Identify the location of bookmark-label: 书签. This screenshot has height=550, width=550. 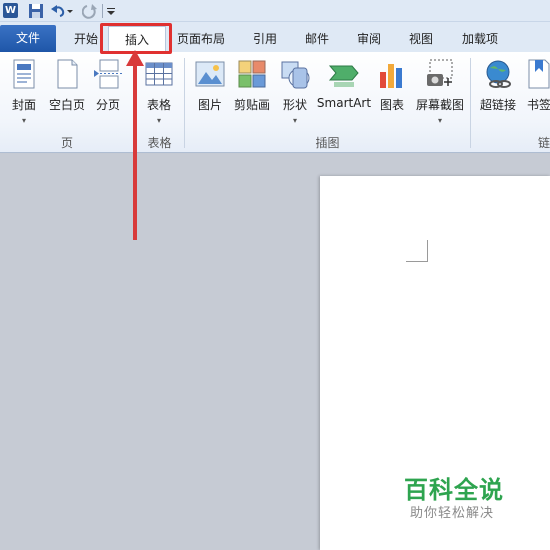
(538, 105).